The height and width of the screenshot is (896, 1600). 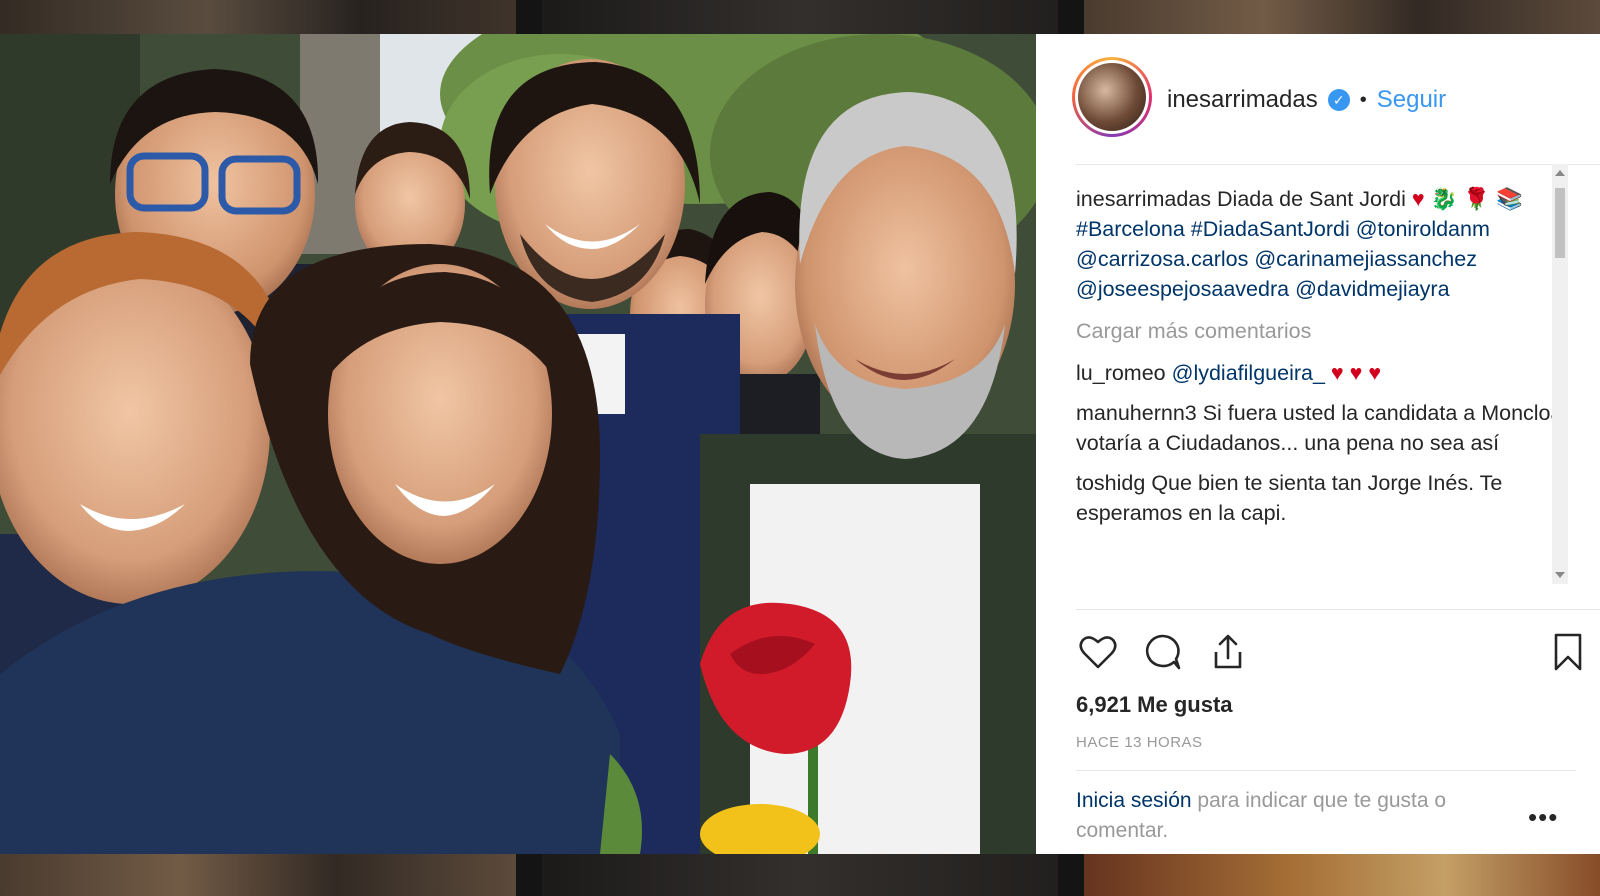 What do you see at coordinates (1560, 575) in the screenshot?
I see `scroll-down-icon` at bounding box center [1560, 575].